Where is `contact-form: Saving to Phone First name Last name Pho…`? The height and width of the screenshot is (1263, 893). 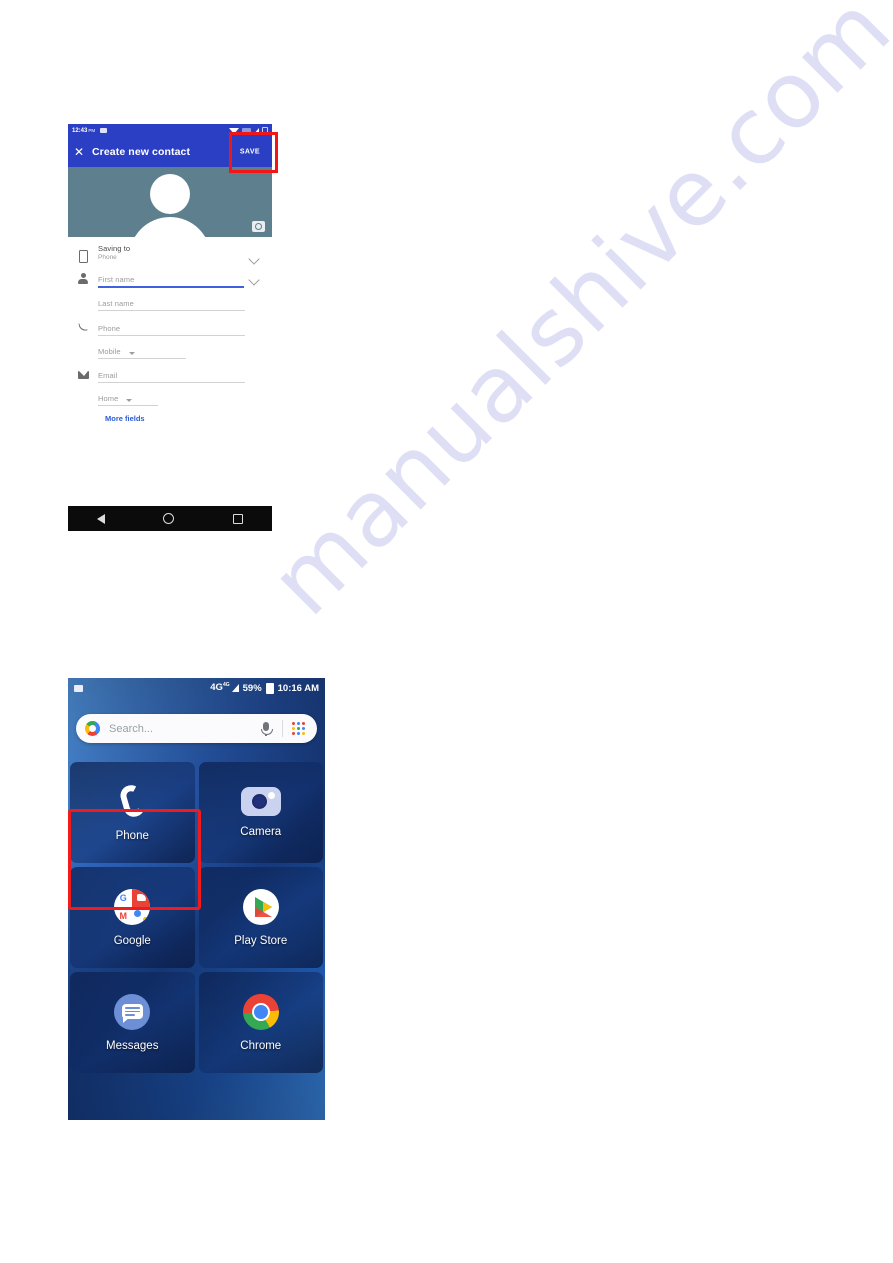
contact-form: Saving to Phone First name Last name Pho… is located at coordinates (170, 336).